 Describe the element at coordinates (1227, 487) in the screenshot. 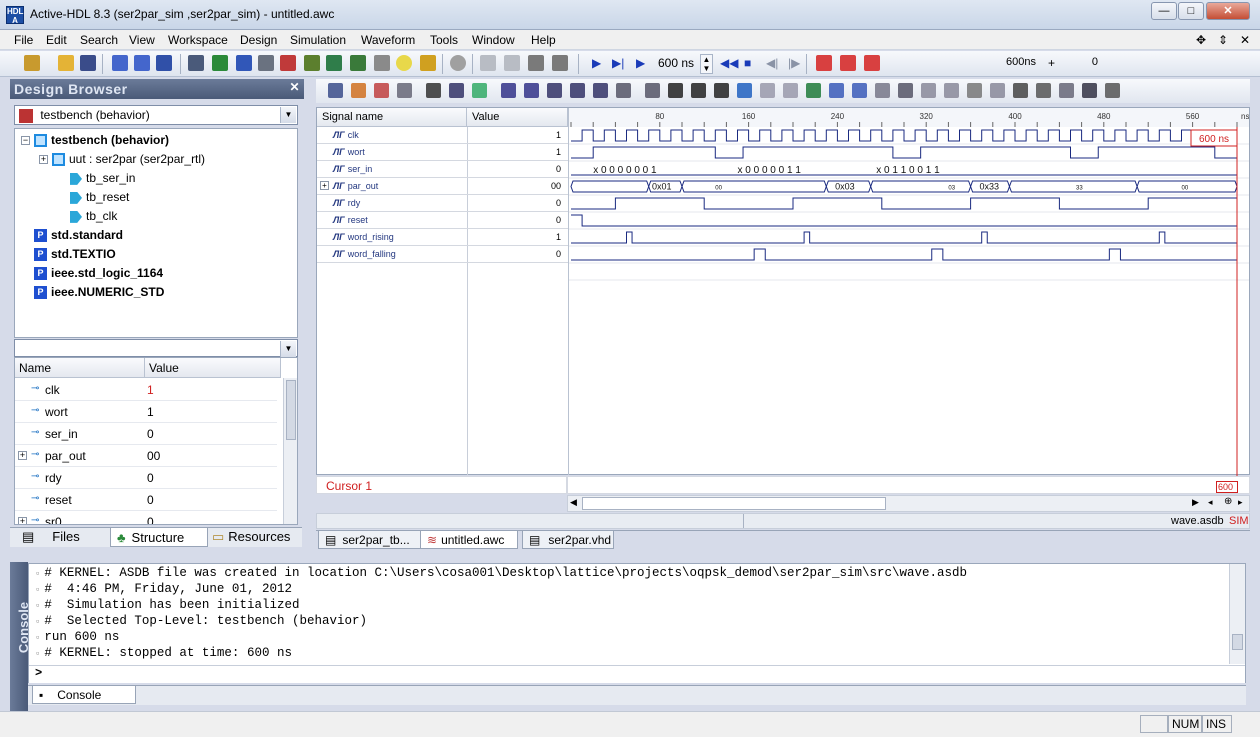

I see `cursor-time-box: 600` at that location.